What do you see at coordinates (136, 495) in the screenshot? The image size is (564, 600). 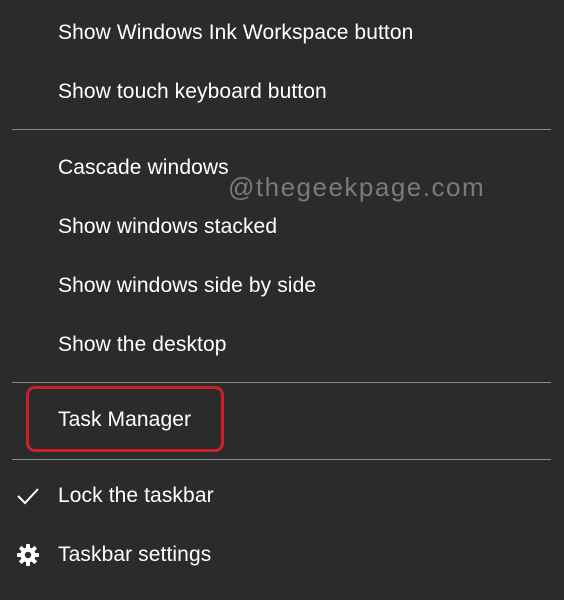 I see `menu-item-label: Lock the taskbar` at bounding box center [136, 495].